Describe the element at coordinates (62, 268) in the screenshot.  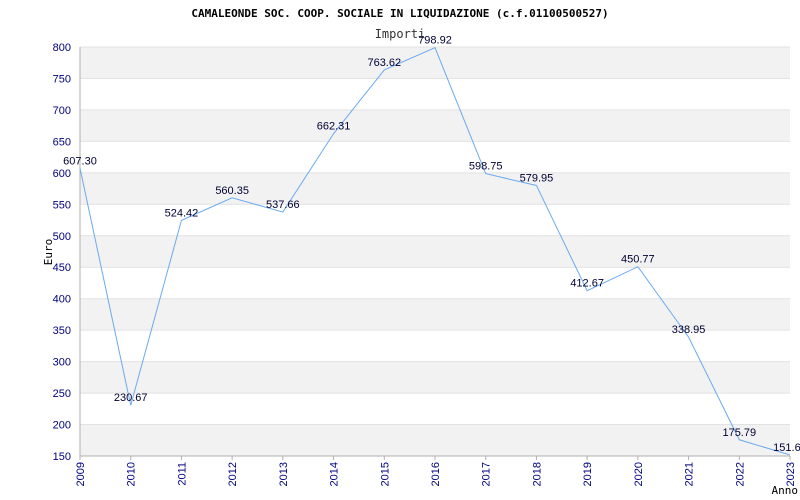
I see `y-tick-label: 450` at that location.